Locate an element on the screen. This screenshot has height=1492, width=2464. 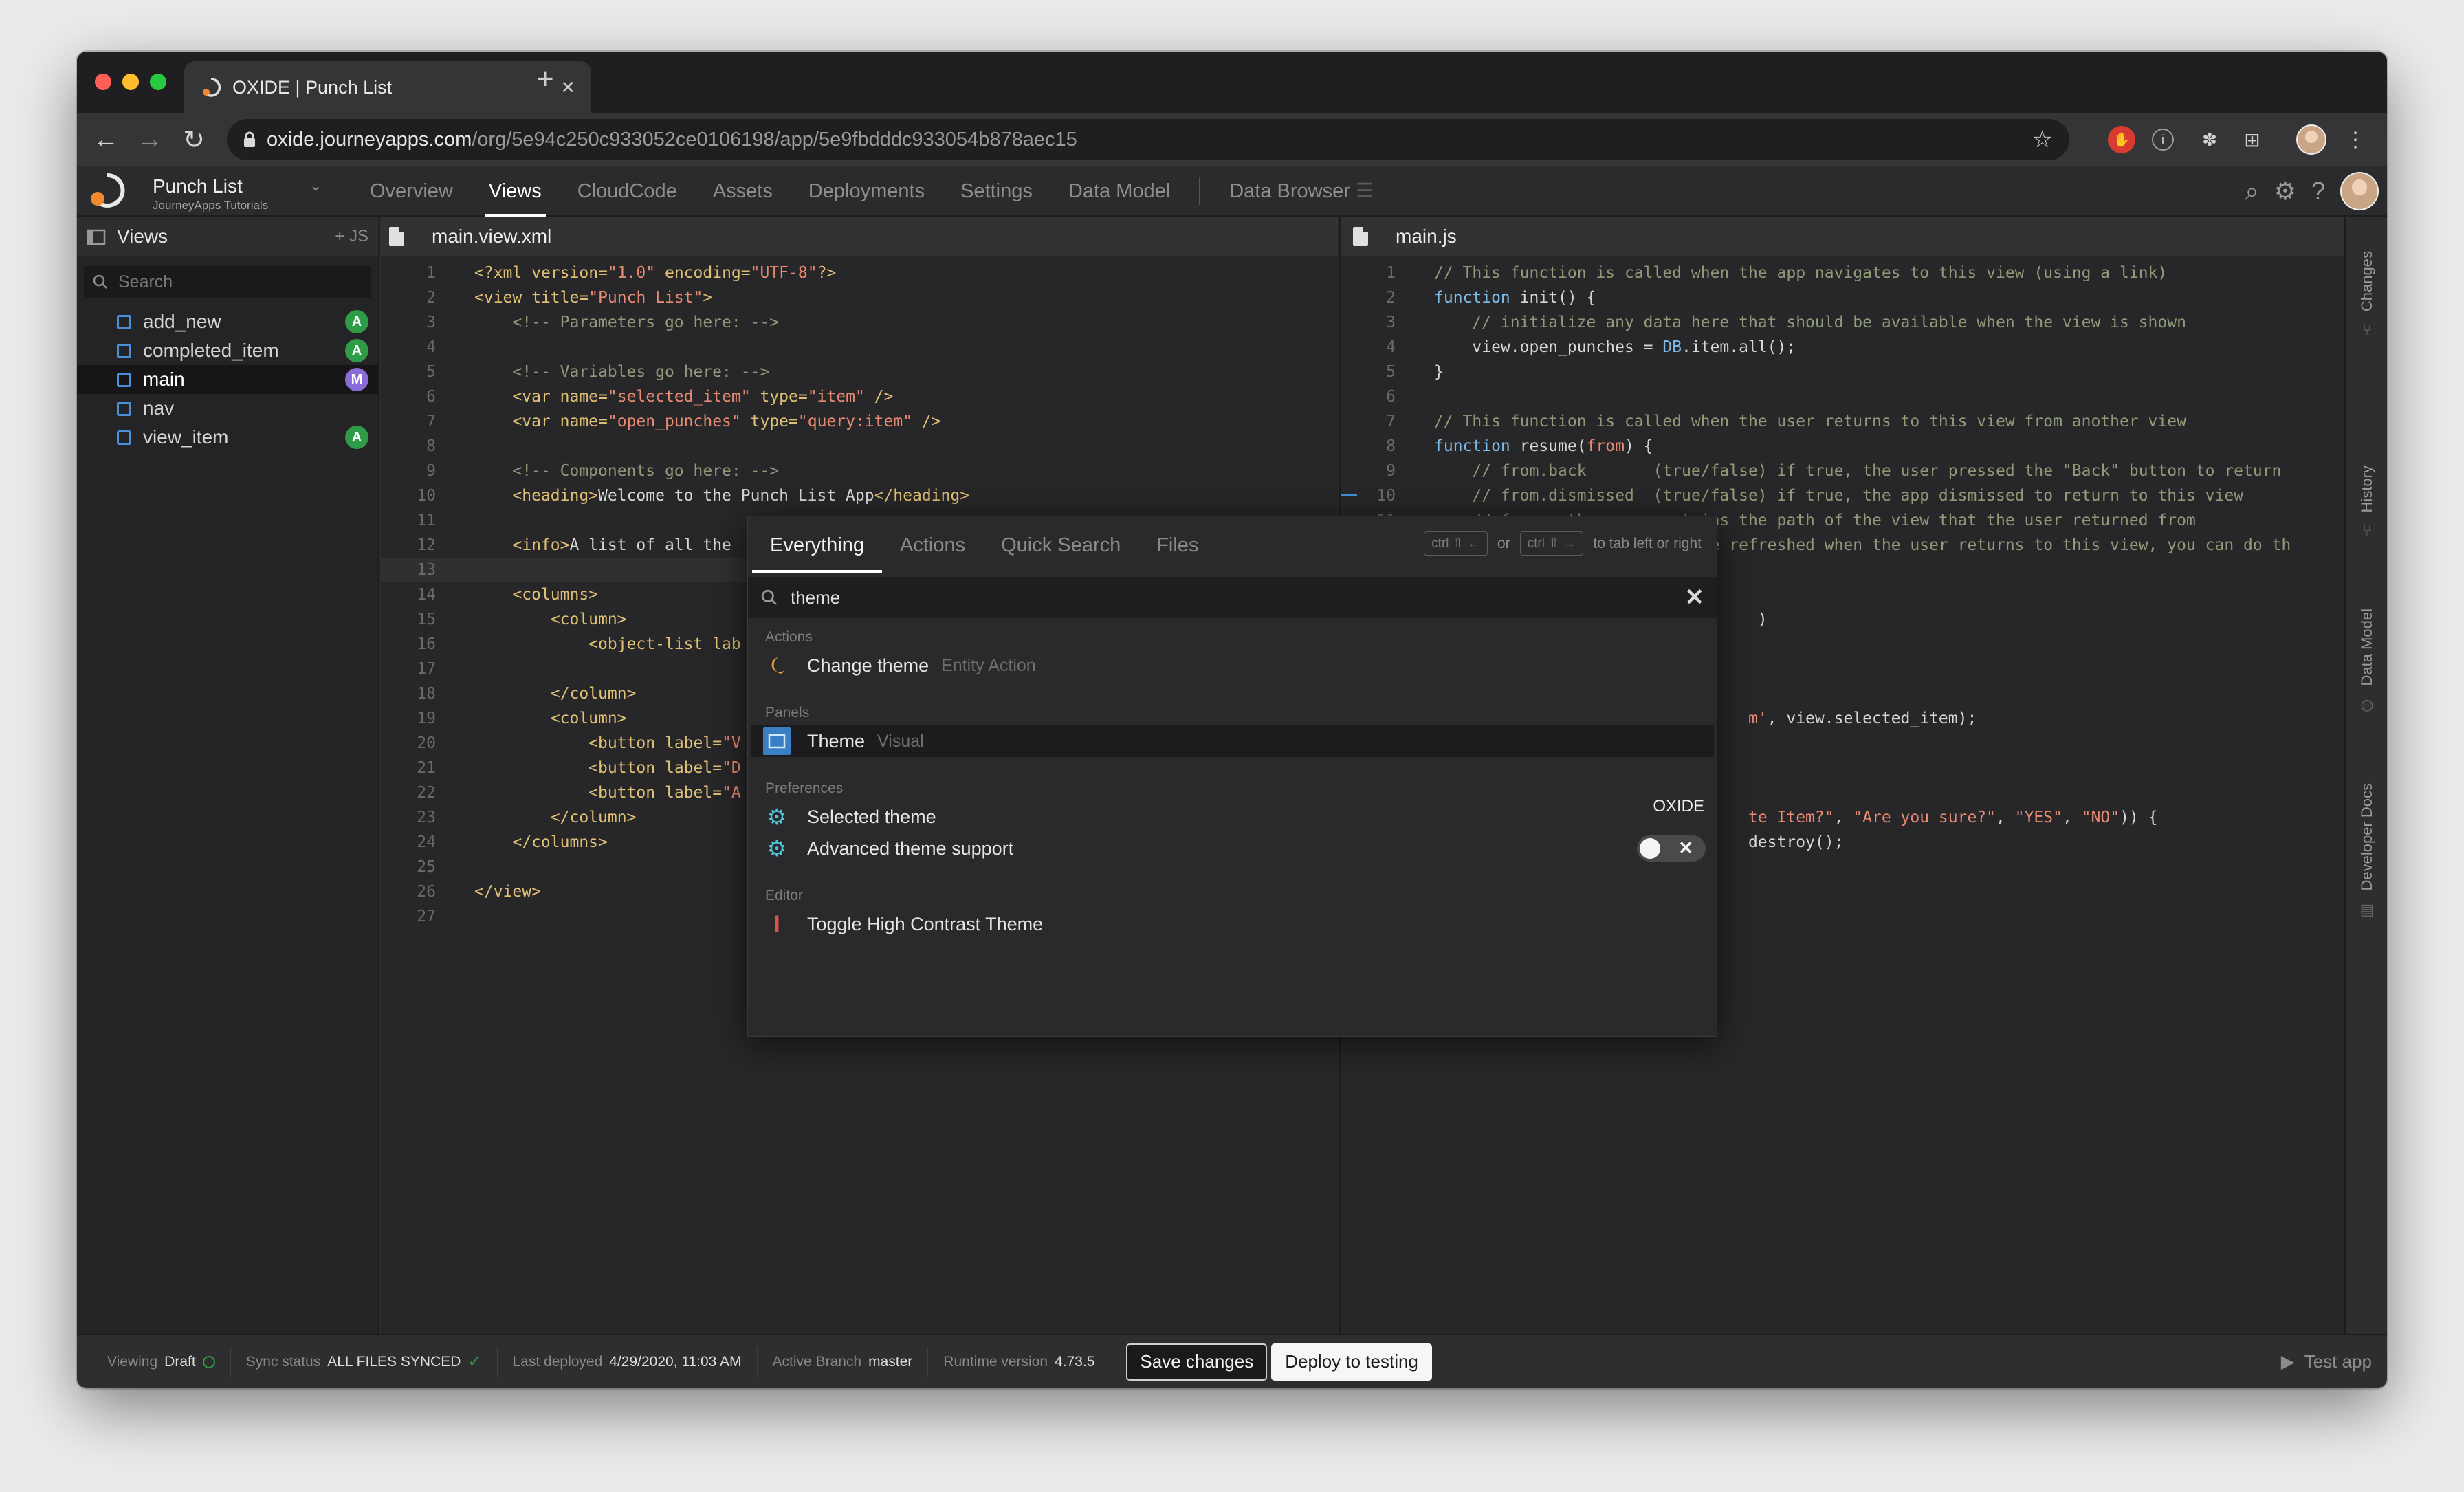
back-arrow-icon: ← is located at coordinates (106, 140).